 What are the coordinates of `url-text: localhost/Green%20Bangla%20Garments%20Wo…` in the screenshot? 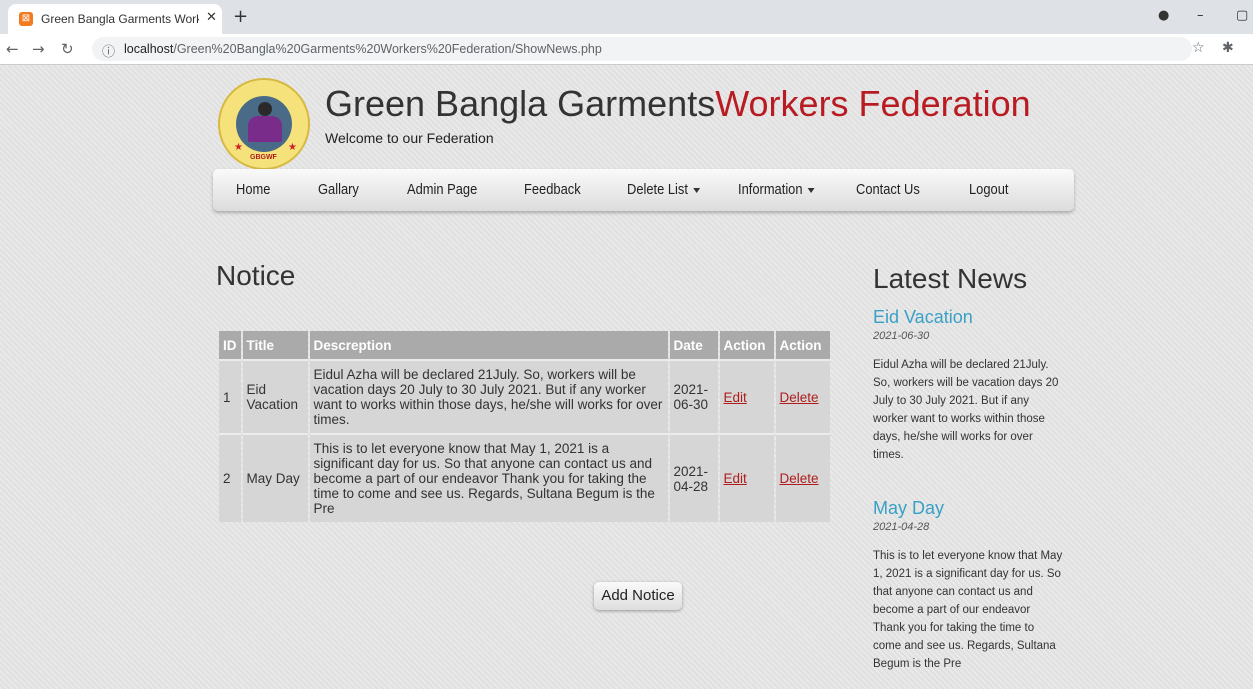 It's located at (363, 49).